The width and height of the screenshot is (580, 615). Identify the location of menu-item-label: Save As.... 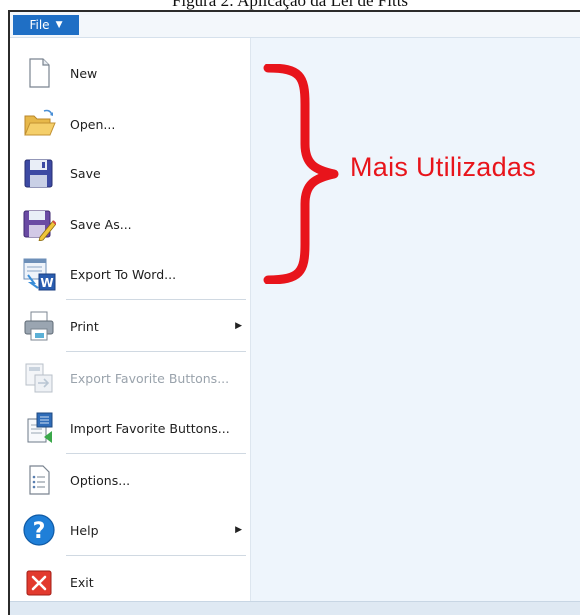
(101, 224).